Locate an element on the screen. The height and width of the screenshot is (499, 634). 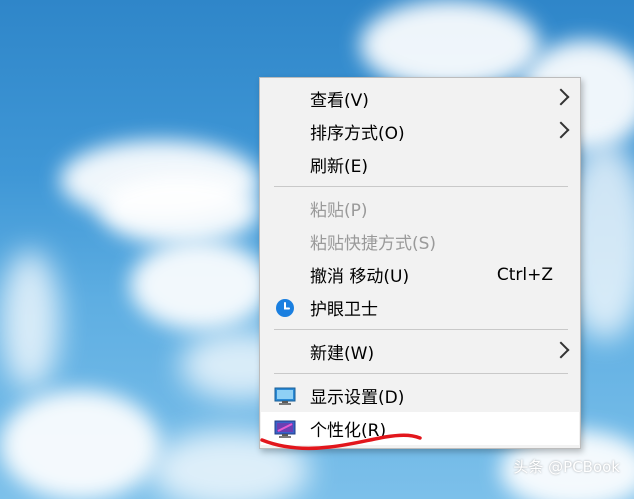
menu-item-shortcut: Ctrl+Z is located at coordinates (524, 274).